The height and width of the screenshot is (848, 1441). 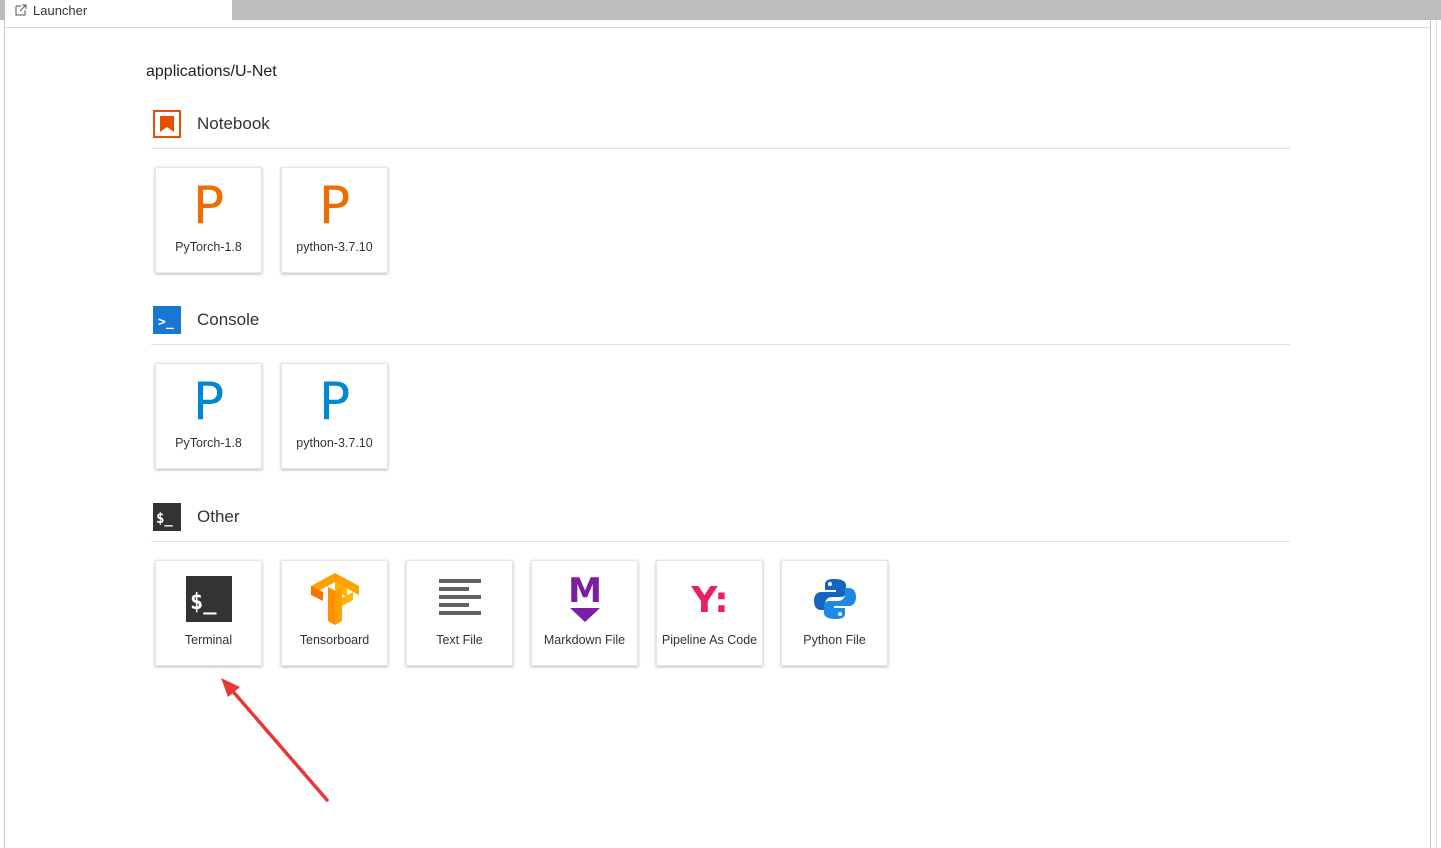 I want to click on section-console-header: >_ Console, so click(x=206, y=320).